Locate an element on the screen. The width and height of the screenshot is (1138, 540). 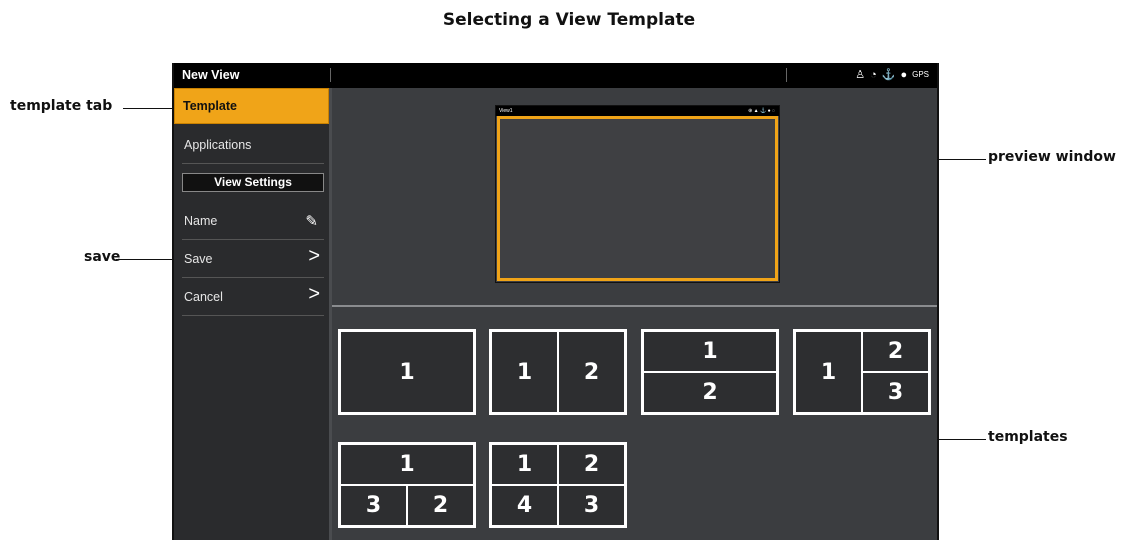
page-title: Selecting a View Template is located at coordinates (569, 20).